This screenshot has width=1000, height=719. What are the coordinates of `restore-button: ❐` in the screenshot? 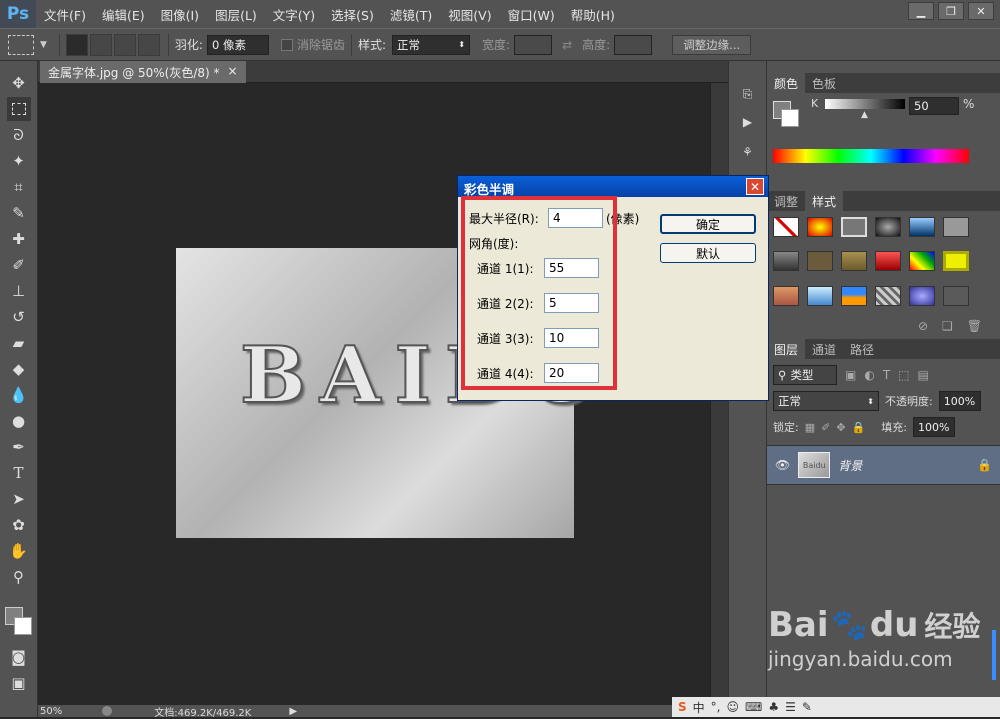 It's located at (951, 11).